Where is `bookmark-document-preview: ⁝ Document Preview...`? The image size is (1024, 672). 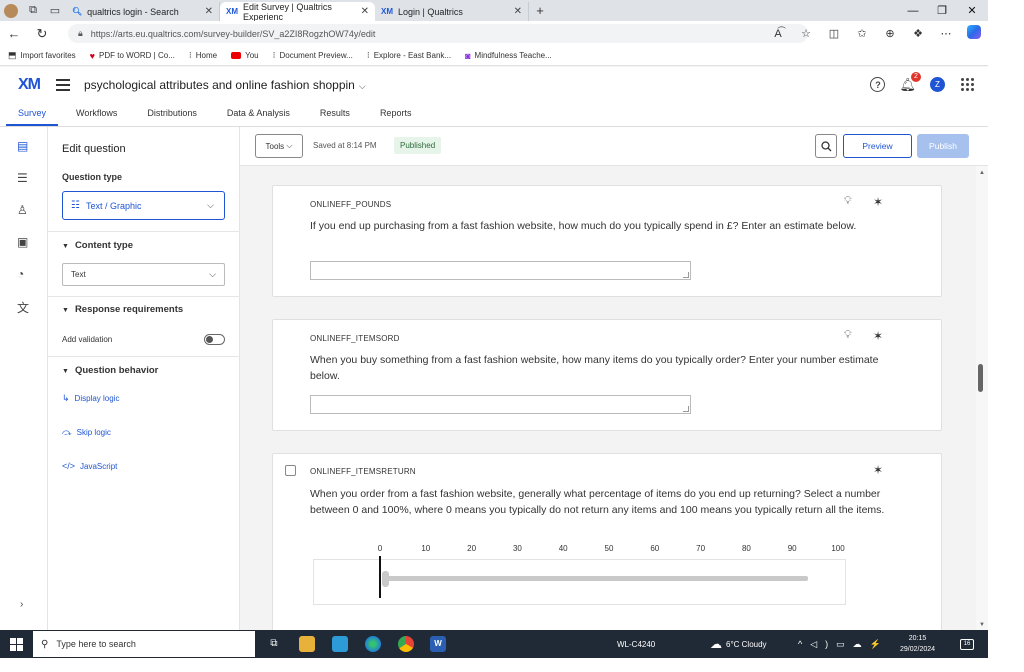 bookmark-document-preview: ⁝ Document Preview... is located at coordinates (313, 55).